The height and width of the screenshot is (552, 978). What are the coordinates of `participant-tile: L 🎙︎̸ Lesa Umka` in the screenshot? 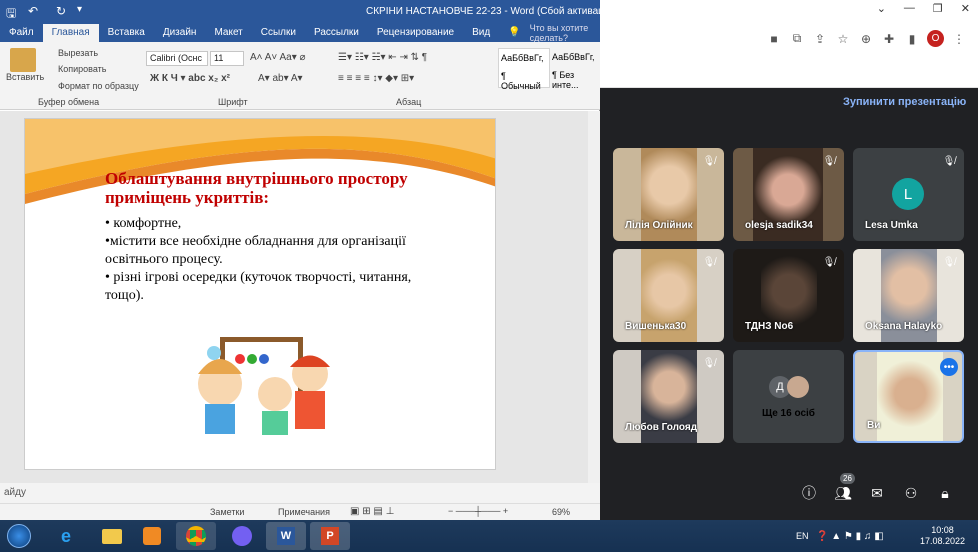 It's located at (908, 194).